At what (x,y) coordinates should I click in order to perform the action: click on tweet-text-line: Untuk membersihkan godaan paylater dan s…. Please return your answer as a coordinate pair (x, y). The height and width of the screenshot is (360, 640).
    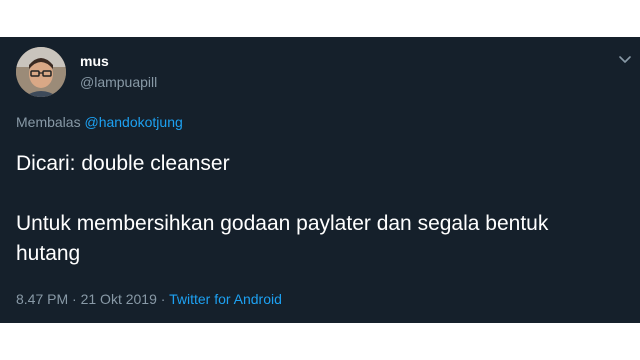
    Looking at the image, I should click on (282, 238).